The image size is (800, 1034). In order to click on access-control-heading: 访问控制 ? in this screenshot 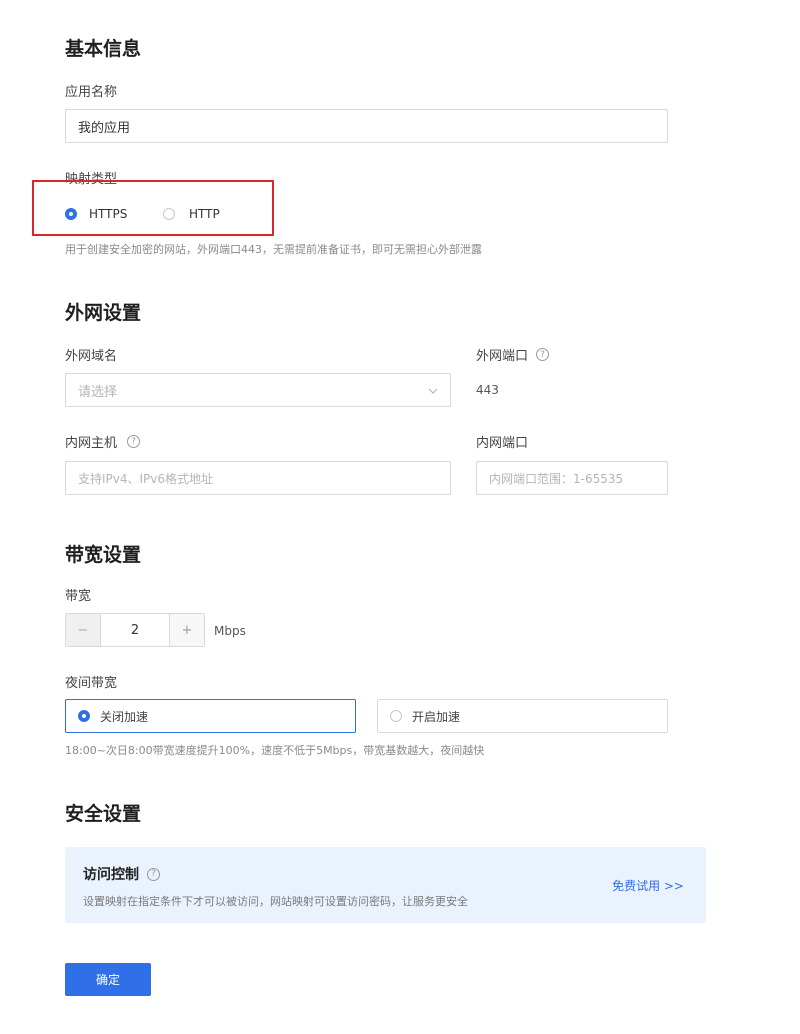, I will do `click(121, 874)`.